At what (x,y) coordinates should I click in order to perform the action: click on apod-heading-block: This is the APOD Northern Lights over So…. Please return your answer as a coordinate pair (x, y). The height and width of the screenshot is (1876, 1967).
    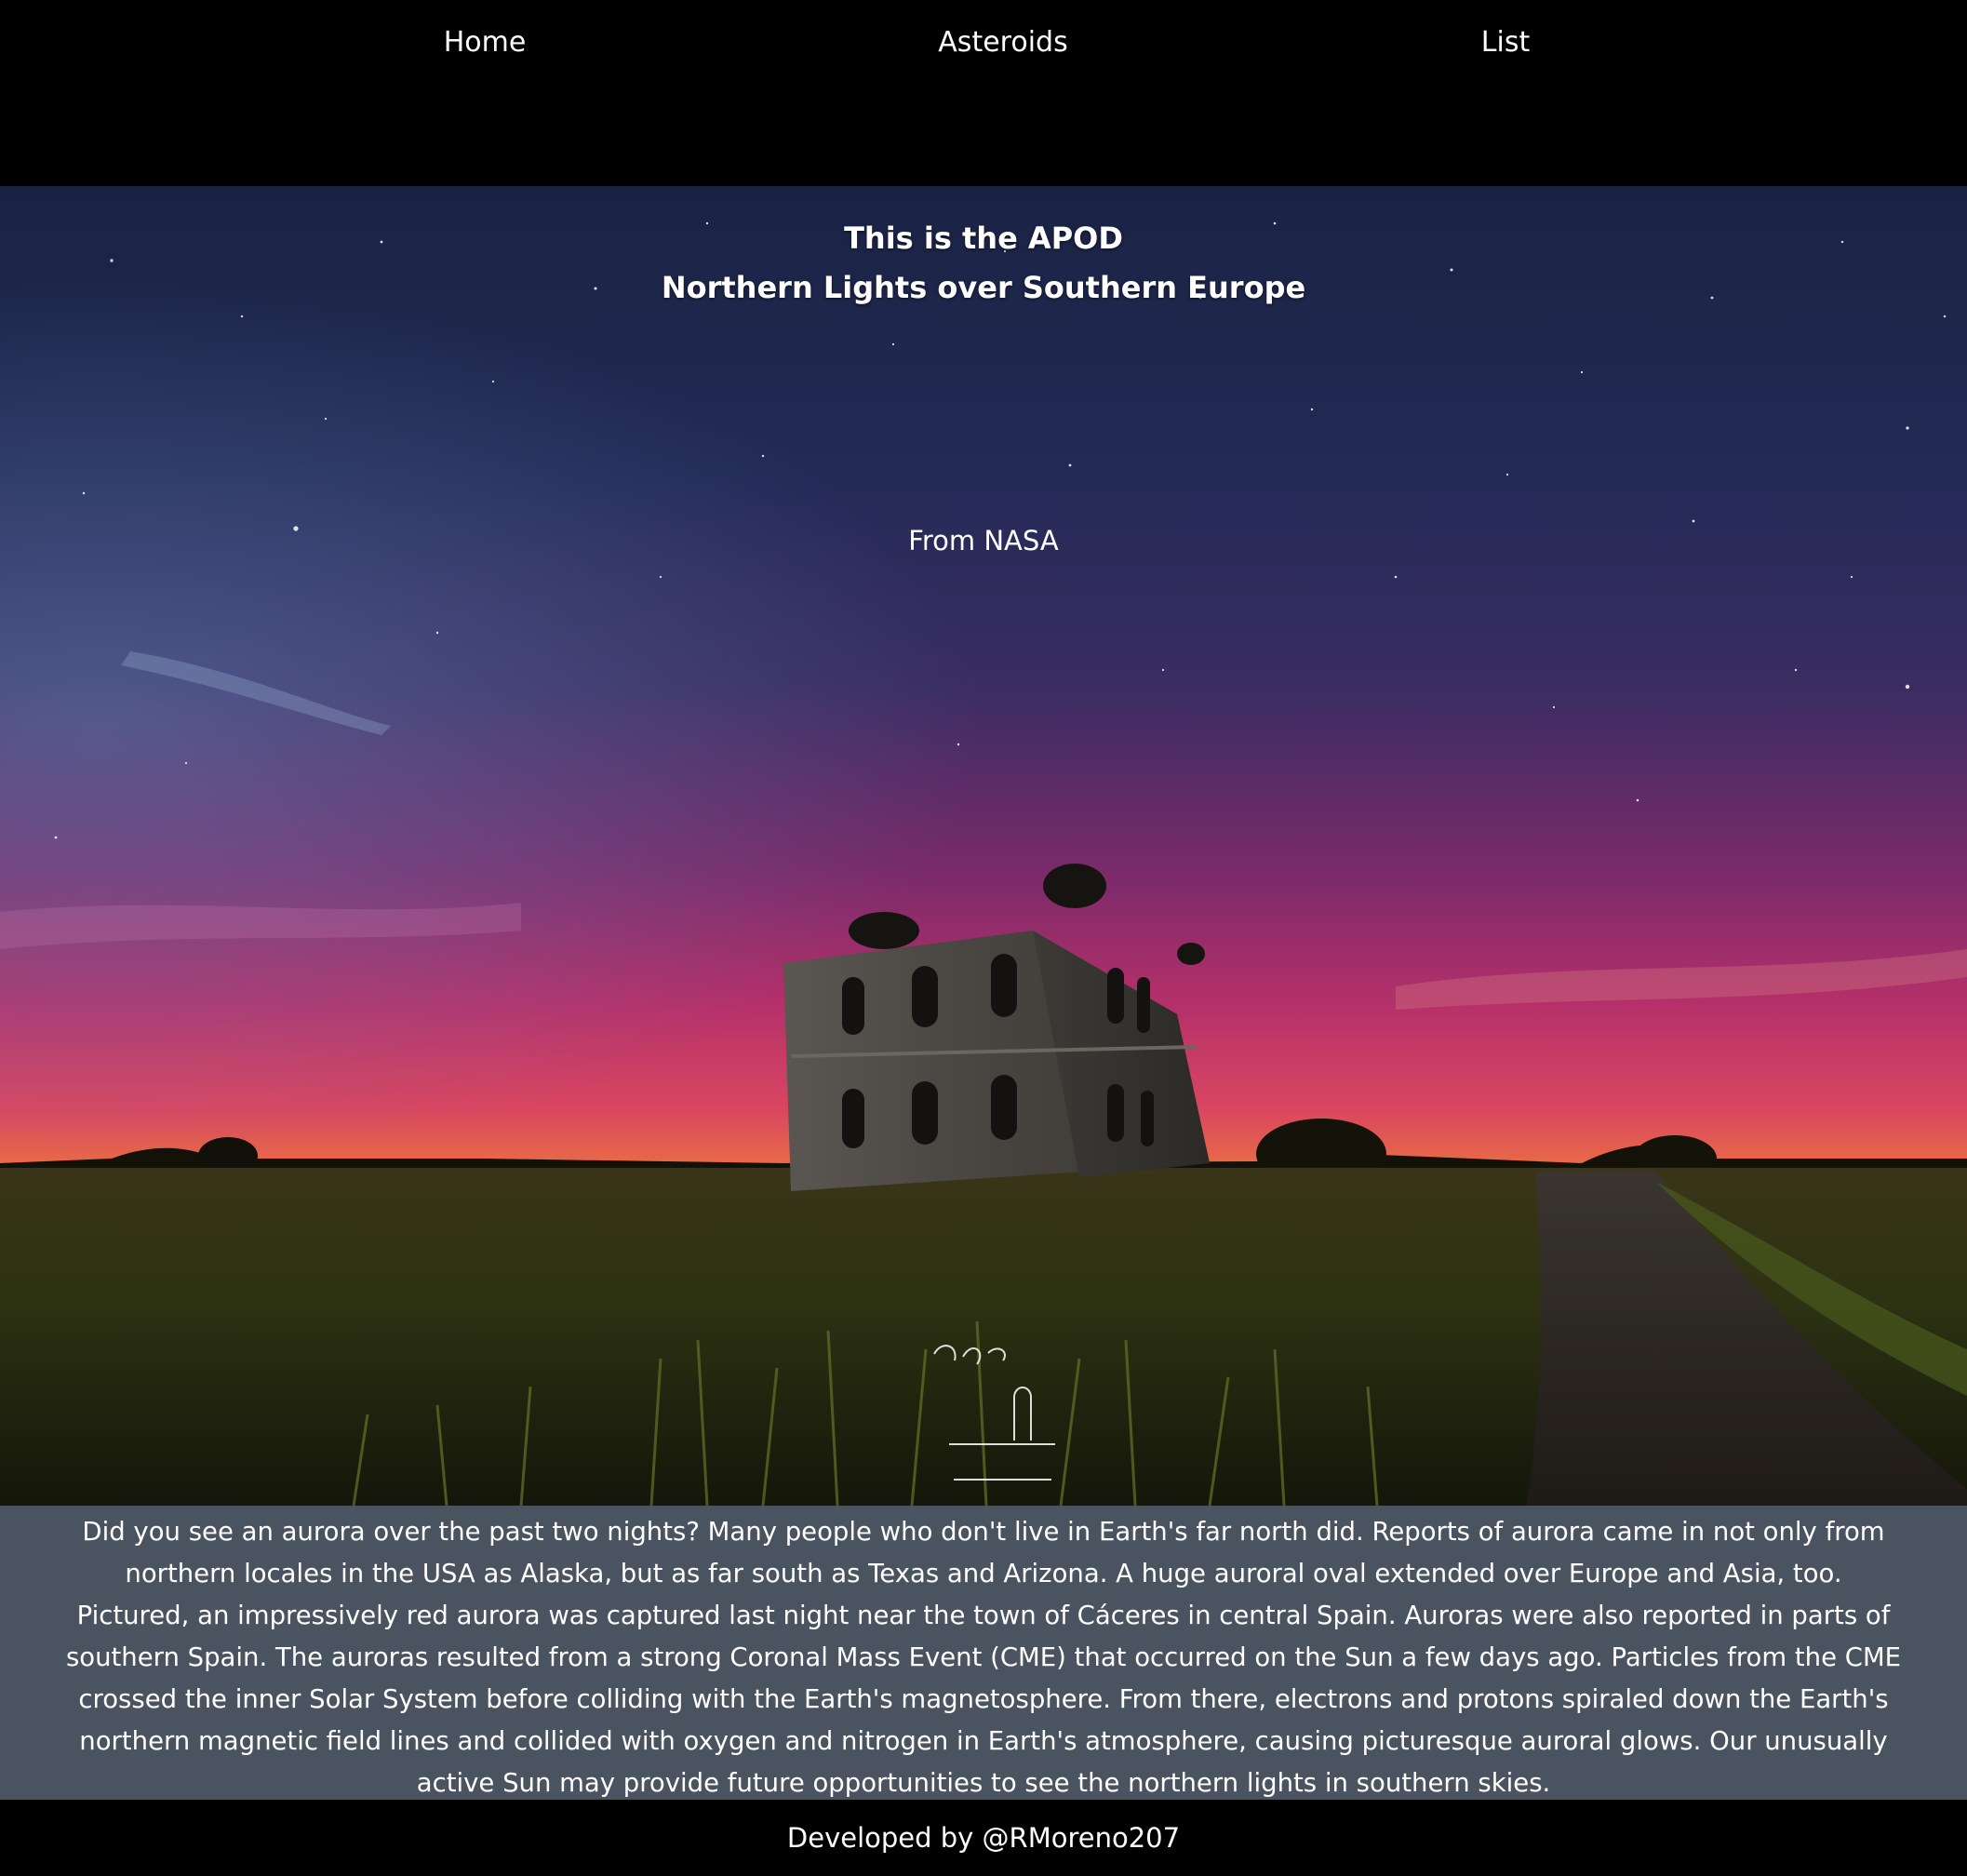
    Looking at the image, I should click on (983, 263).